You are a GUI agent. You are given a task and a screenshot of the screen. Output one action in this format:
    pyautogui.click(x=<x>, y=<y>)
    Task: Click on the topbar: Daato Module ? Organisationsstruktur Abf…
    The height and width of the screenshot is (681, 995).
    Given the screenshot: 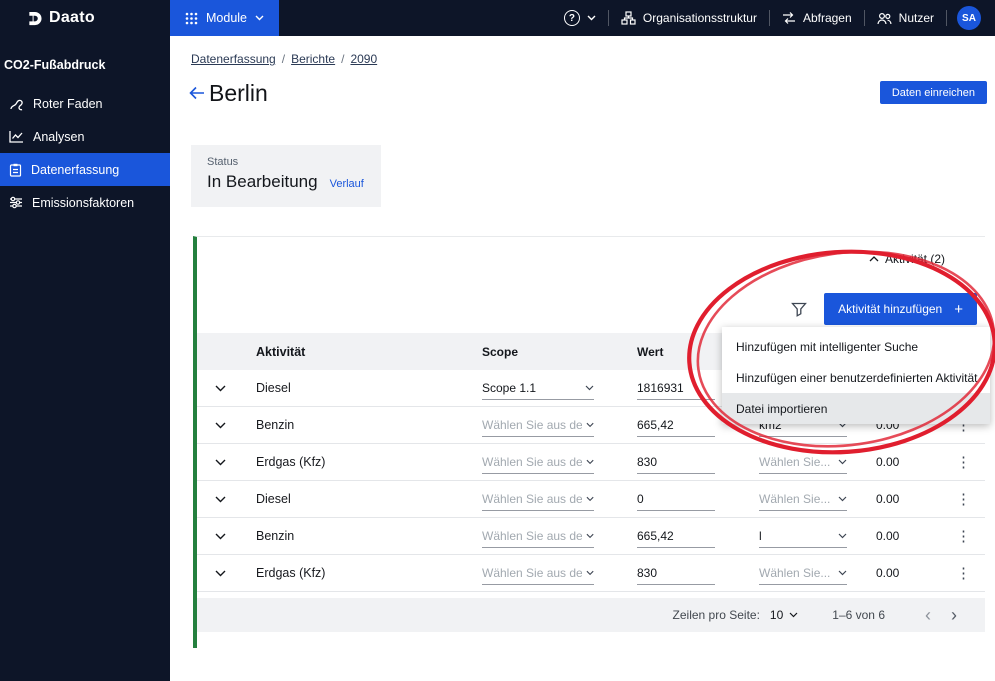 What is the action you would take?
    pyautogui.click(x=497, y=18)
    